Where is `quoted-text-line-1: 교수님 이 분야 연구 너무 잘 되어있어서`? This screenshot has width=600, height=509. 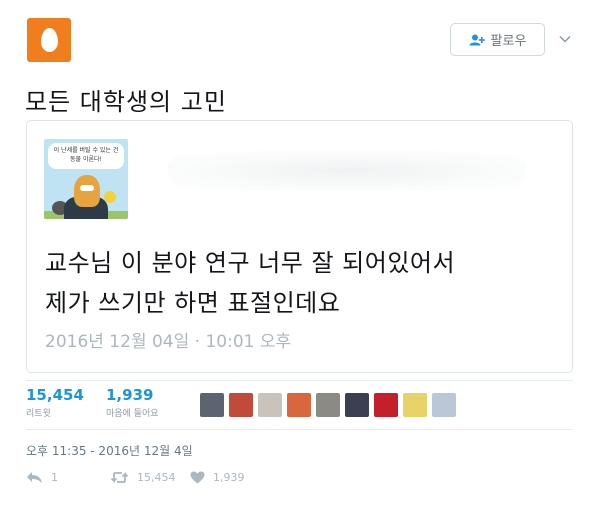
quoted-text-line-1: 교수님 이 분야 연구 너무 잘 되어있어서 is located at coordinates (250, 263).